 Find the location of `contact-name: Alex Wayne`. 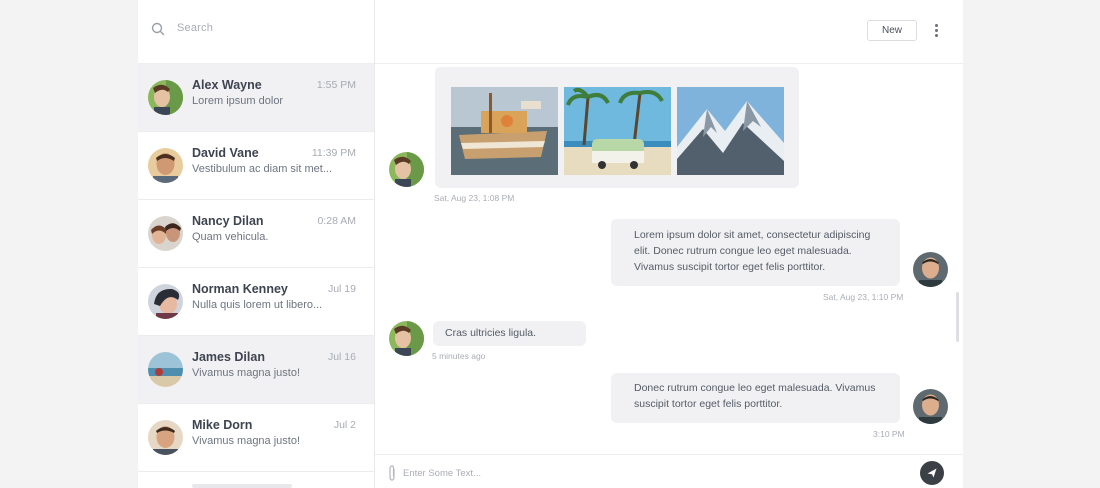

contact-name: Alex Wayne is located at coordinates (227, 85).